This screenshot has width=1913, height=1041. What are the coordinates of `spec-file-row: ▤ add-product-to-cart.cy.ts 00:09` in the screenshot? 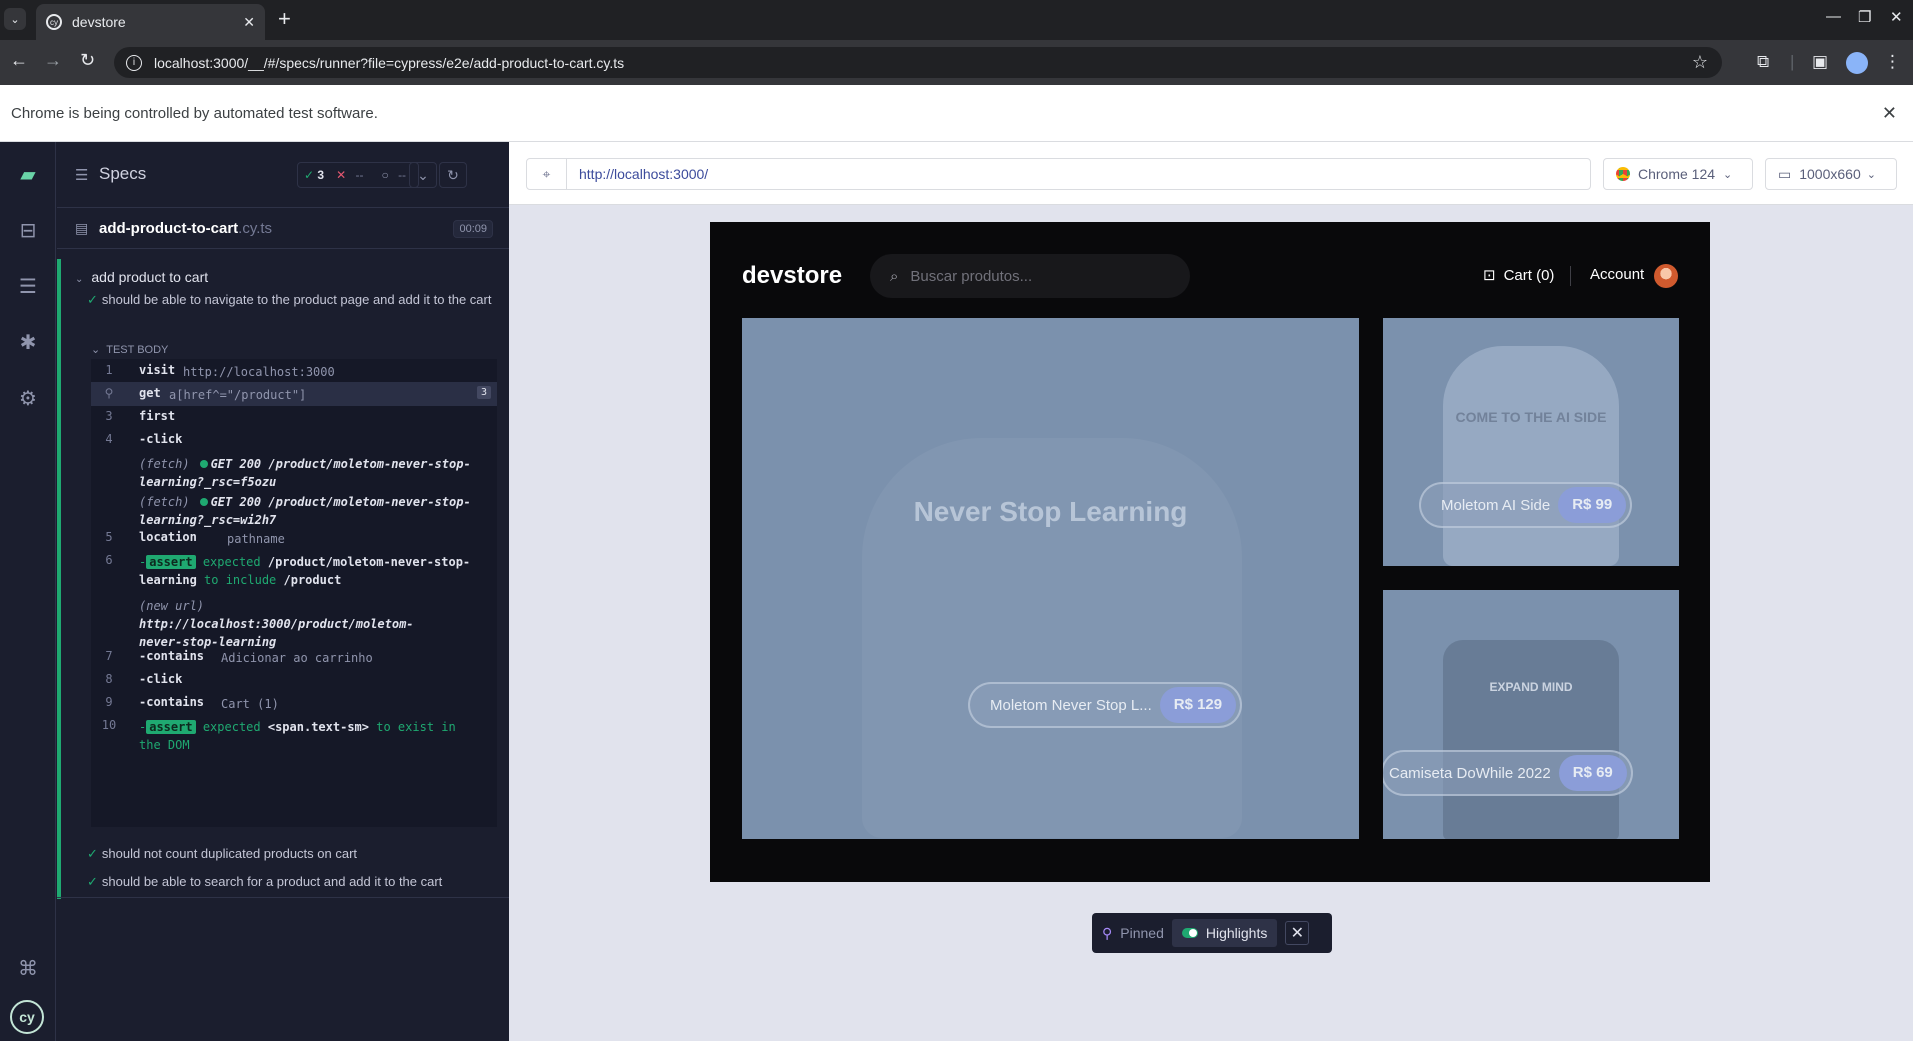 It's located at (283, 228).